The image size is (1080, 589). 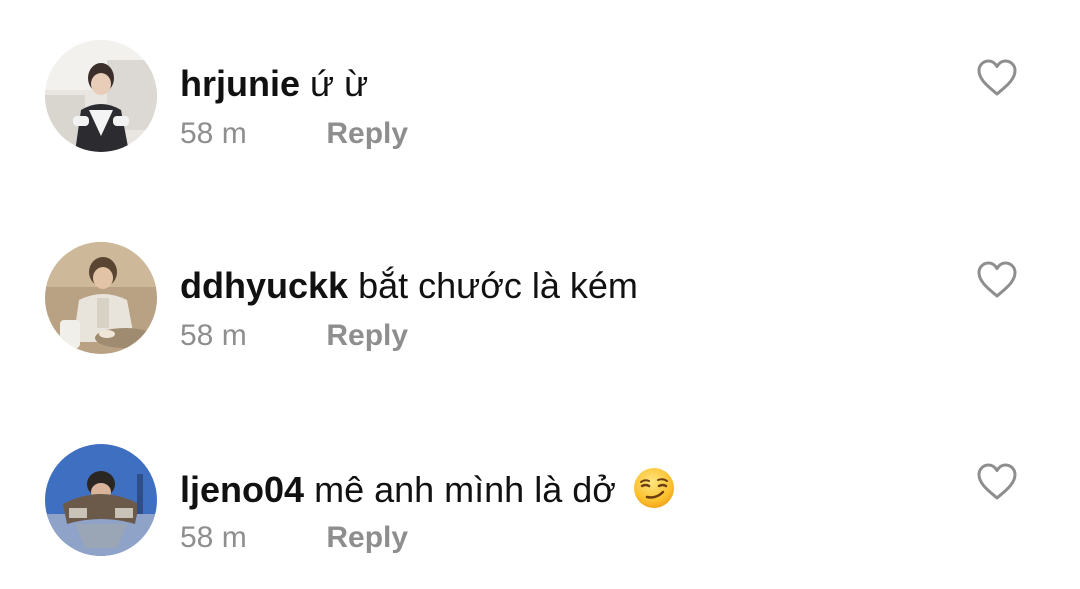 What do you see at coordinates (242, 489) in the screenshot?
I see `comment-username: ljeno04` at bounding box center [242, 489].